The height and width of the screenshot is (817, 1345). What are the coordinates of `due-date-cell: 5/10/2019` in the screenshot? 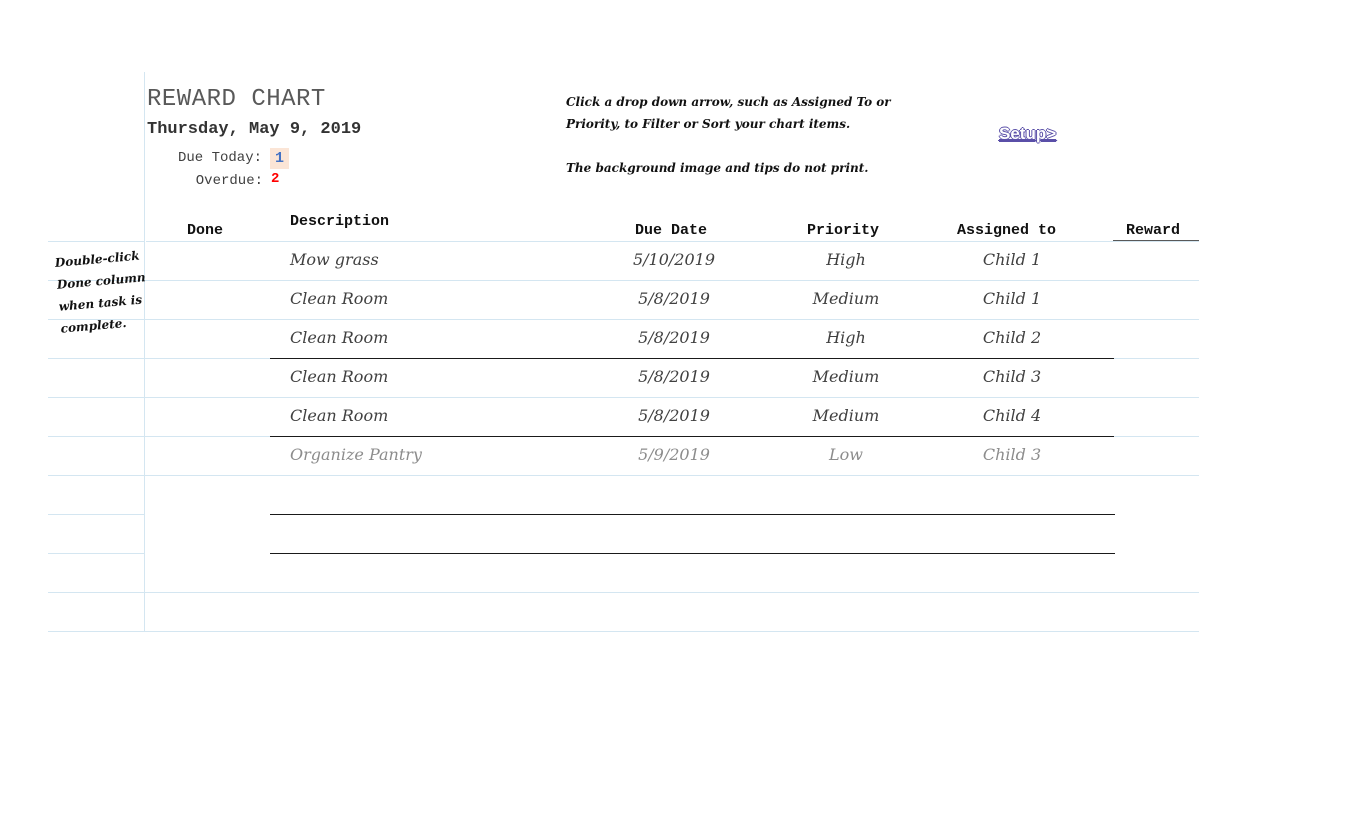 It's located at (674, 259).